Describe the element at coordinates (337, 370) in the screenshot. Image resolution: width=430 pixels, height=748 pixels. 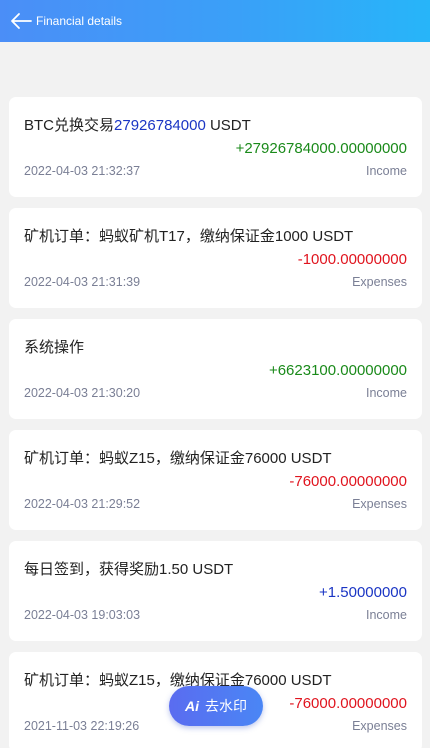
I see `record-amount: +6623100.00000000` at that location.